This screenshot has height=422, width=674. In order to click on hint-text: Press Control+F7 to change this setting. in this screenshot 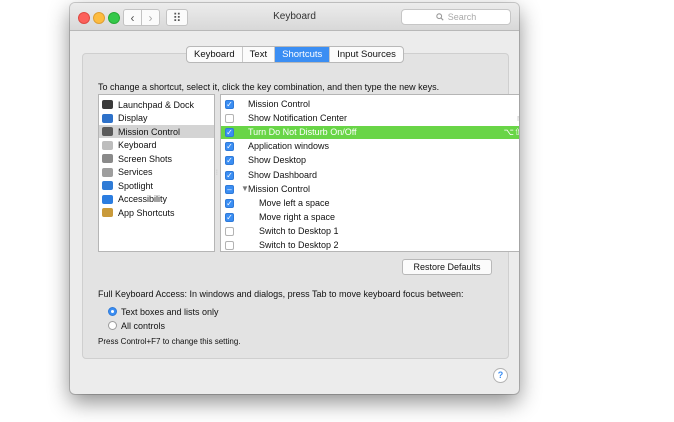, I will do `click(169, 341)`.